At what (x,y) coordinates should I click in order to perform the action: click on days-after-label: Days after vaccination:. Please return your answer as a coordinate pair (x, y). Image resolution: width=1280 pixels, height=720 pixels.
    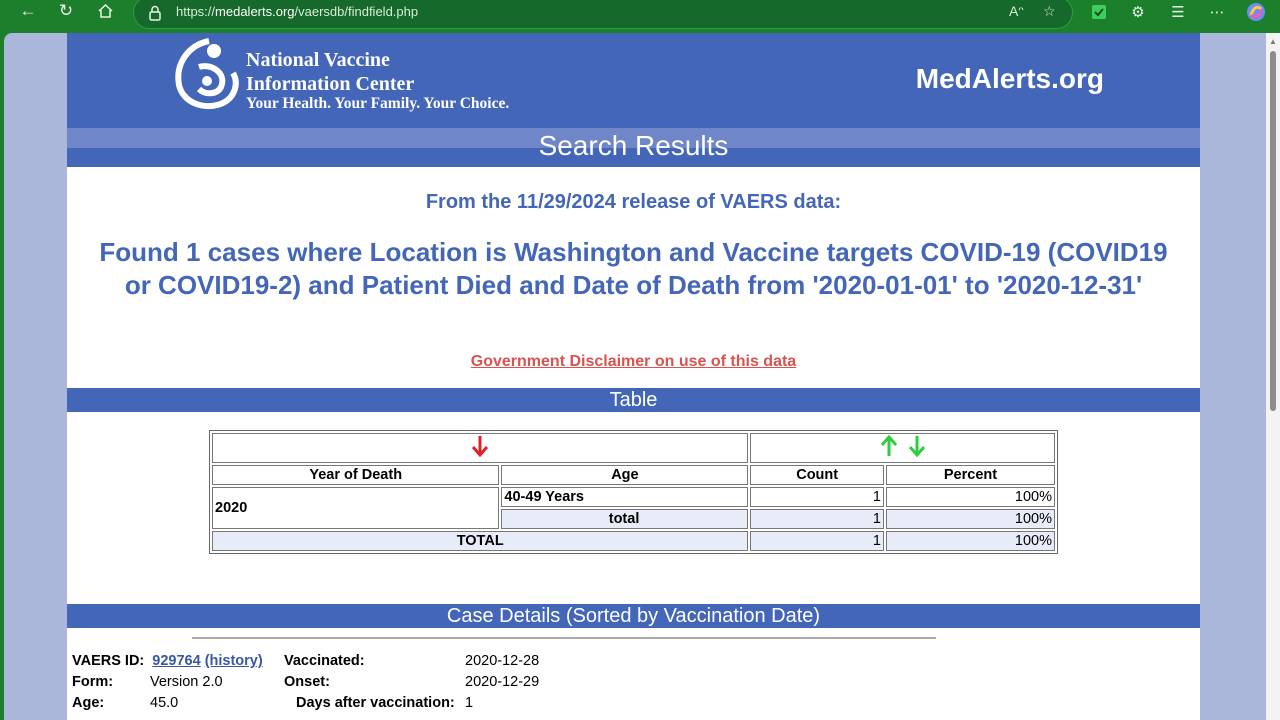
    Looking at the image, I should click on (375, 703).